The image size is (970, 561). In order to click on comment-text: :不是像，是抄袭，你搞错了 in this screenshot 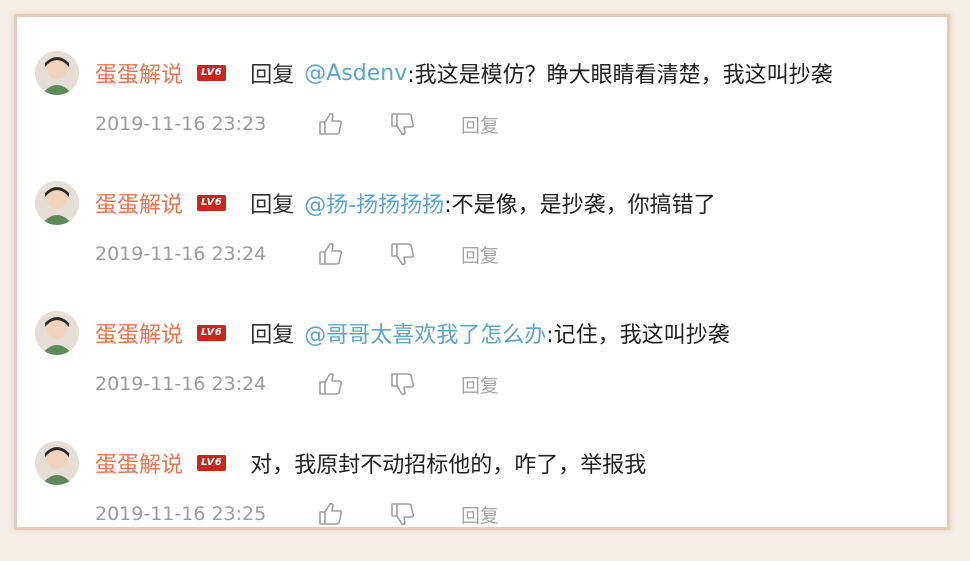, I will do `click(580, 205)`.